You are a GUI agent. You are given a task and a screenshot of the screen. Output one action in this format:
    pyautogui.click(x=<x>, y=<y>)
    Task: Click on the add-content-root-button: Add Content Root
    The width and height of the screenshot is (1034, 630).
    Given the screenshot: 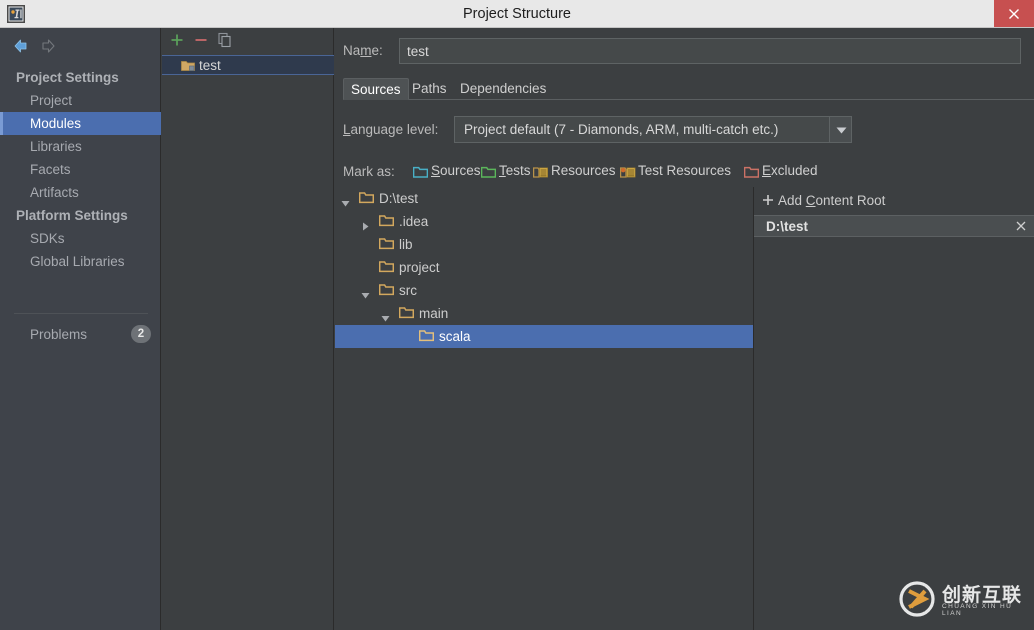 What is the action you would take?
    pyautogui.click(x=894, y=201)
    